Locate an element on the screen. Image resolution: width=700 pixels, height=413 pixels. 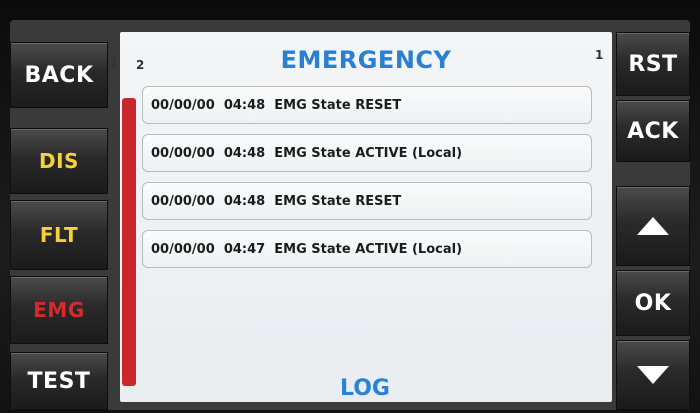
page-indicator-2: 2 is located at coordinates (140, 65).